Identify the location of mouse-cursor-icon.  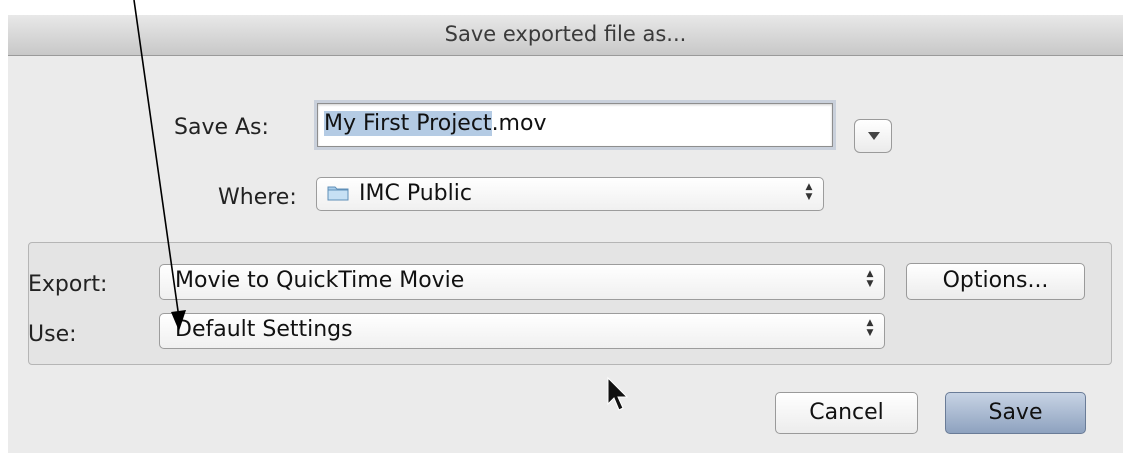
(618, 393).